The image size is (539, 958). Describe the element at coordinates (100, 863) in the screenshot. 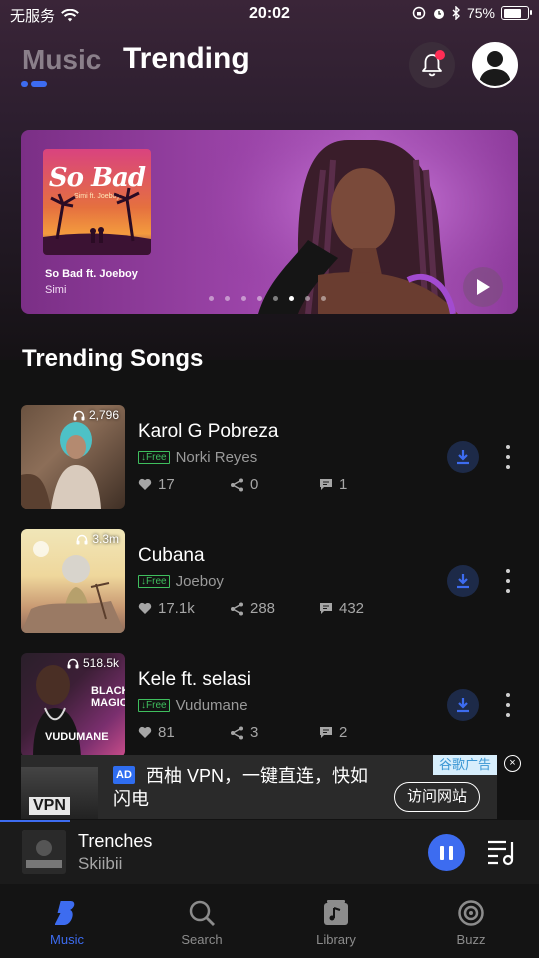

I see `now-playing-artist: Skiibii` at that location.